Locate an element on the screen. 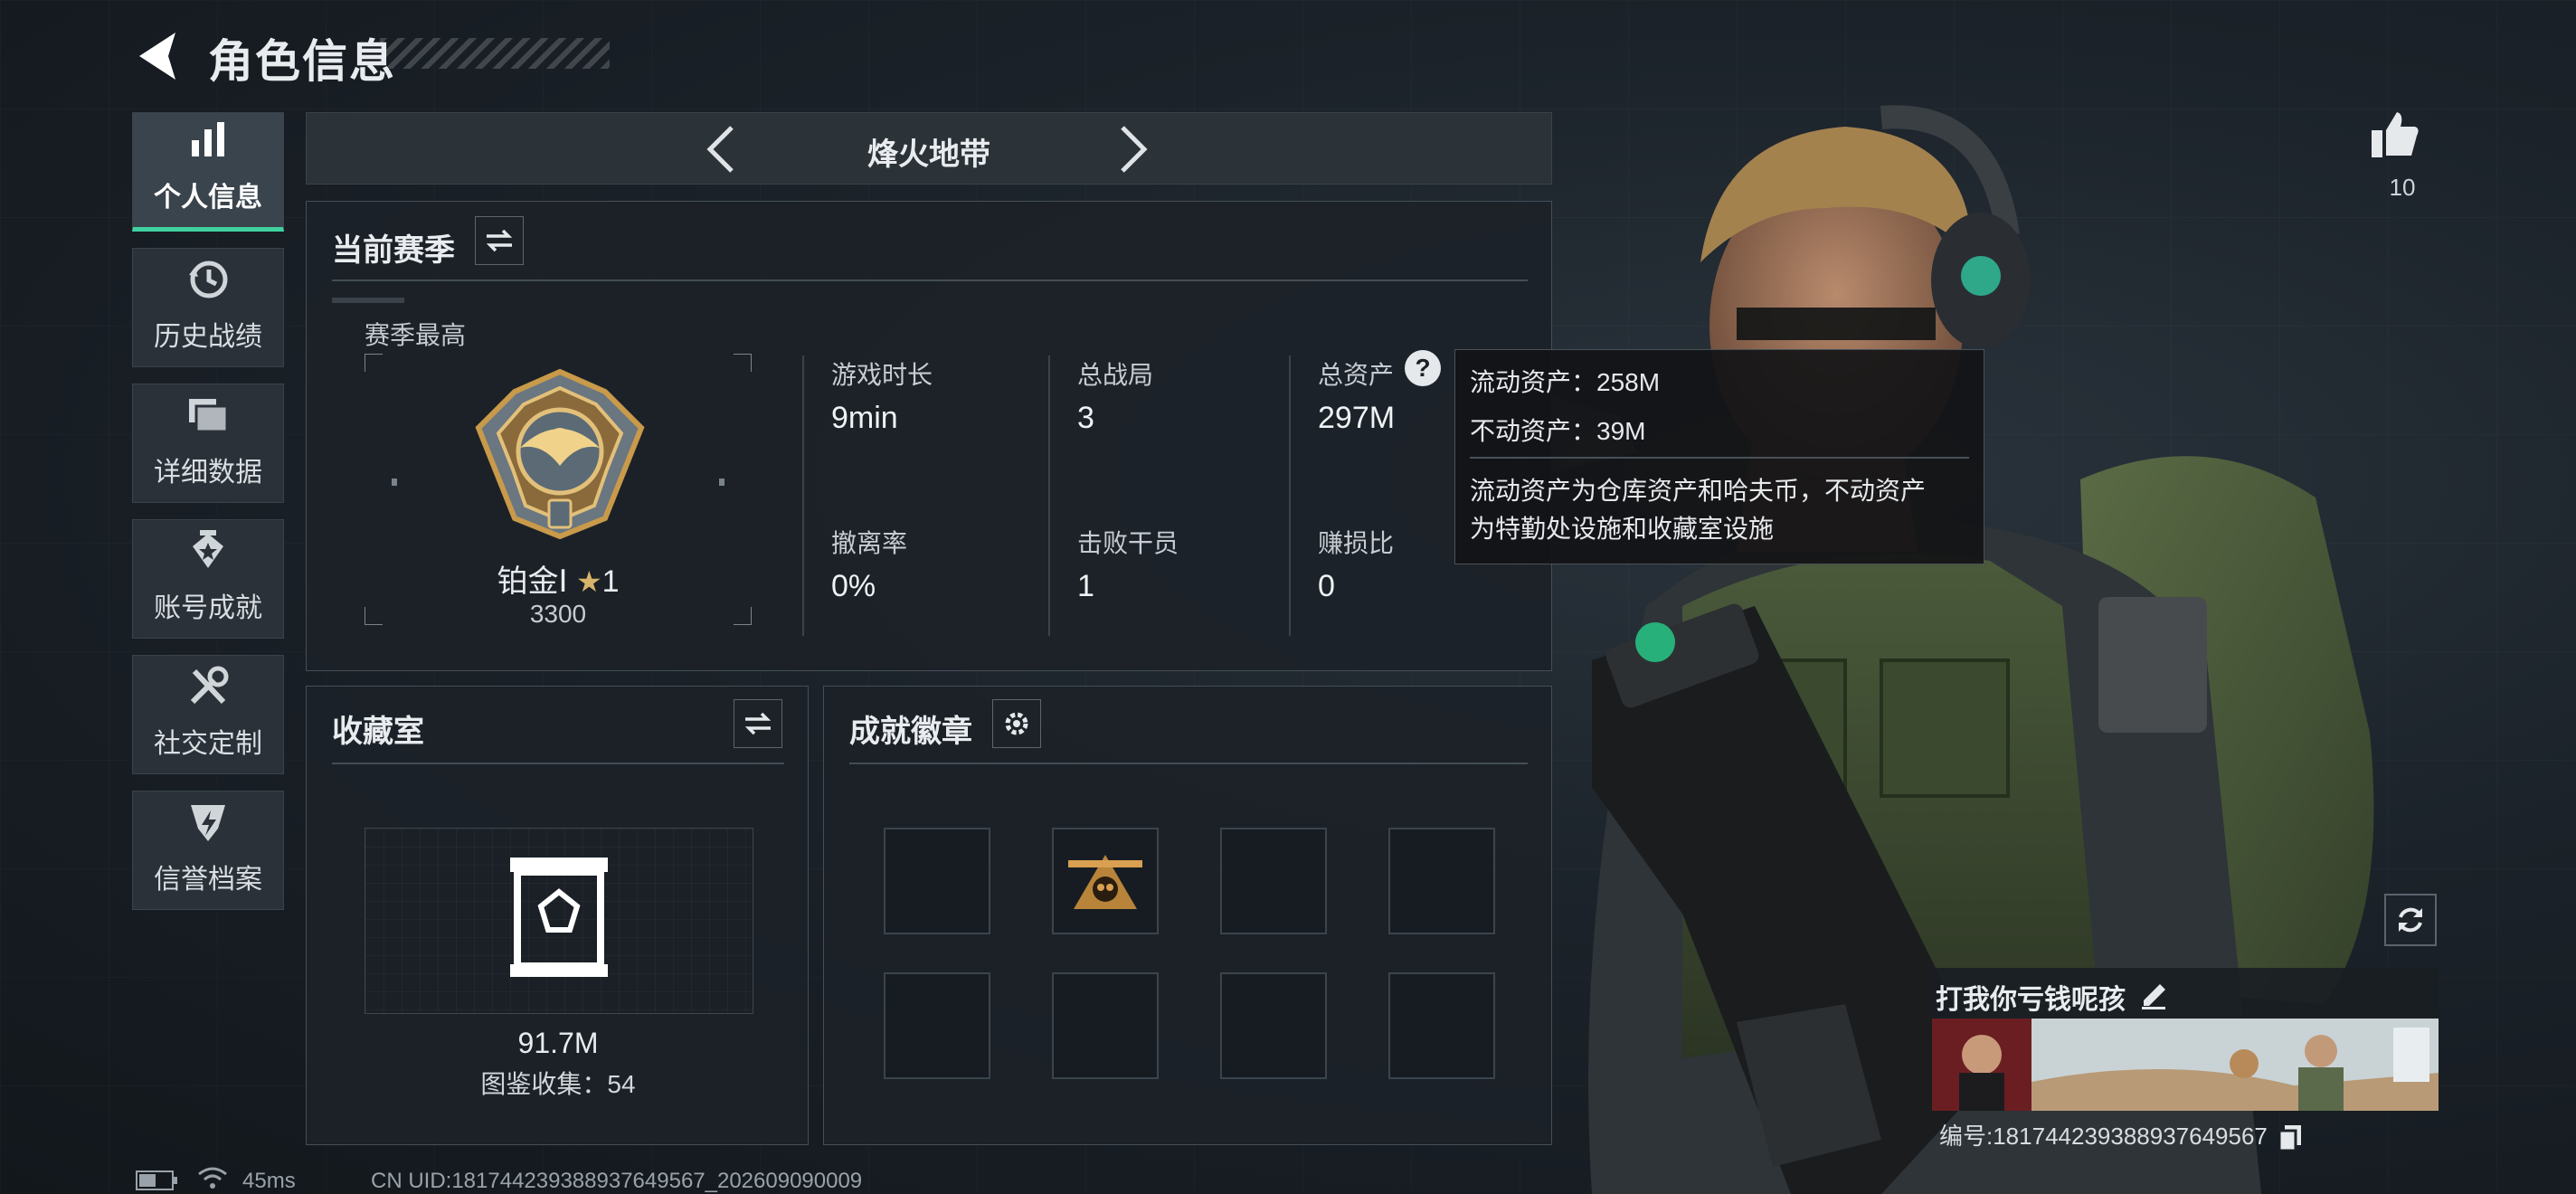 This screenshot has width=2576, height=1194. tooltip-divider is located at coordinates (1719, 458).